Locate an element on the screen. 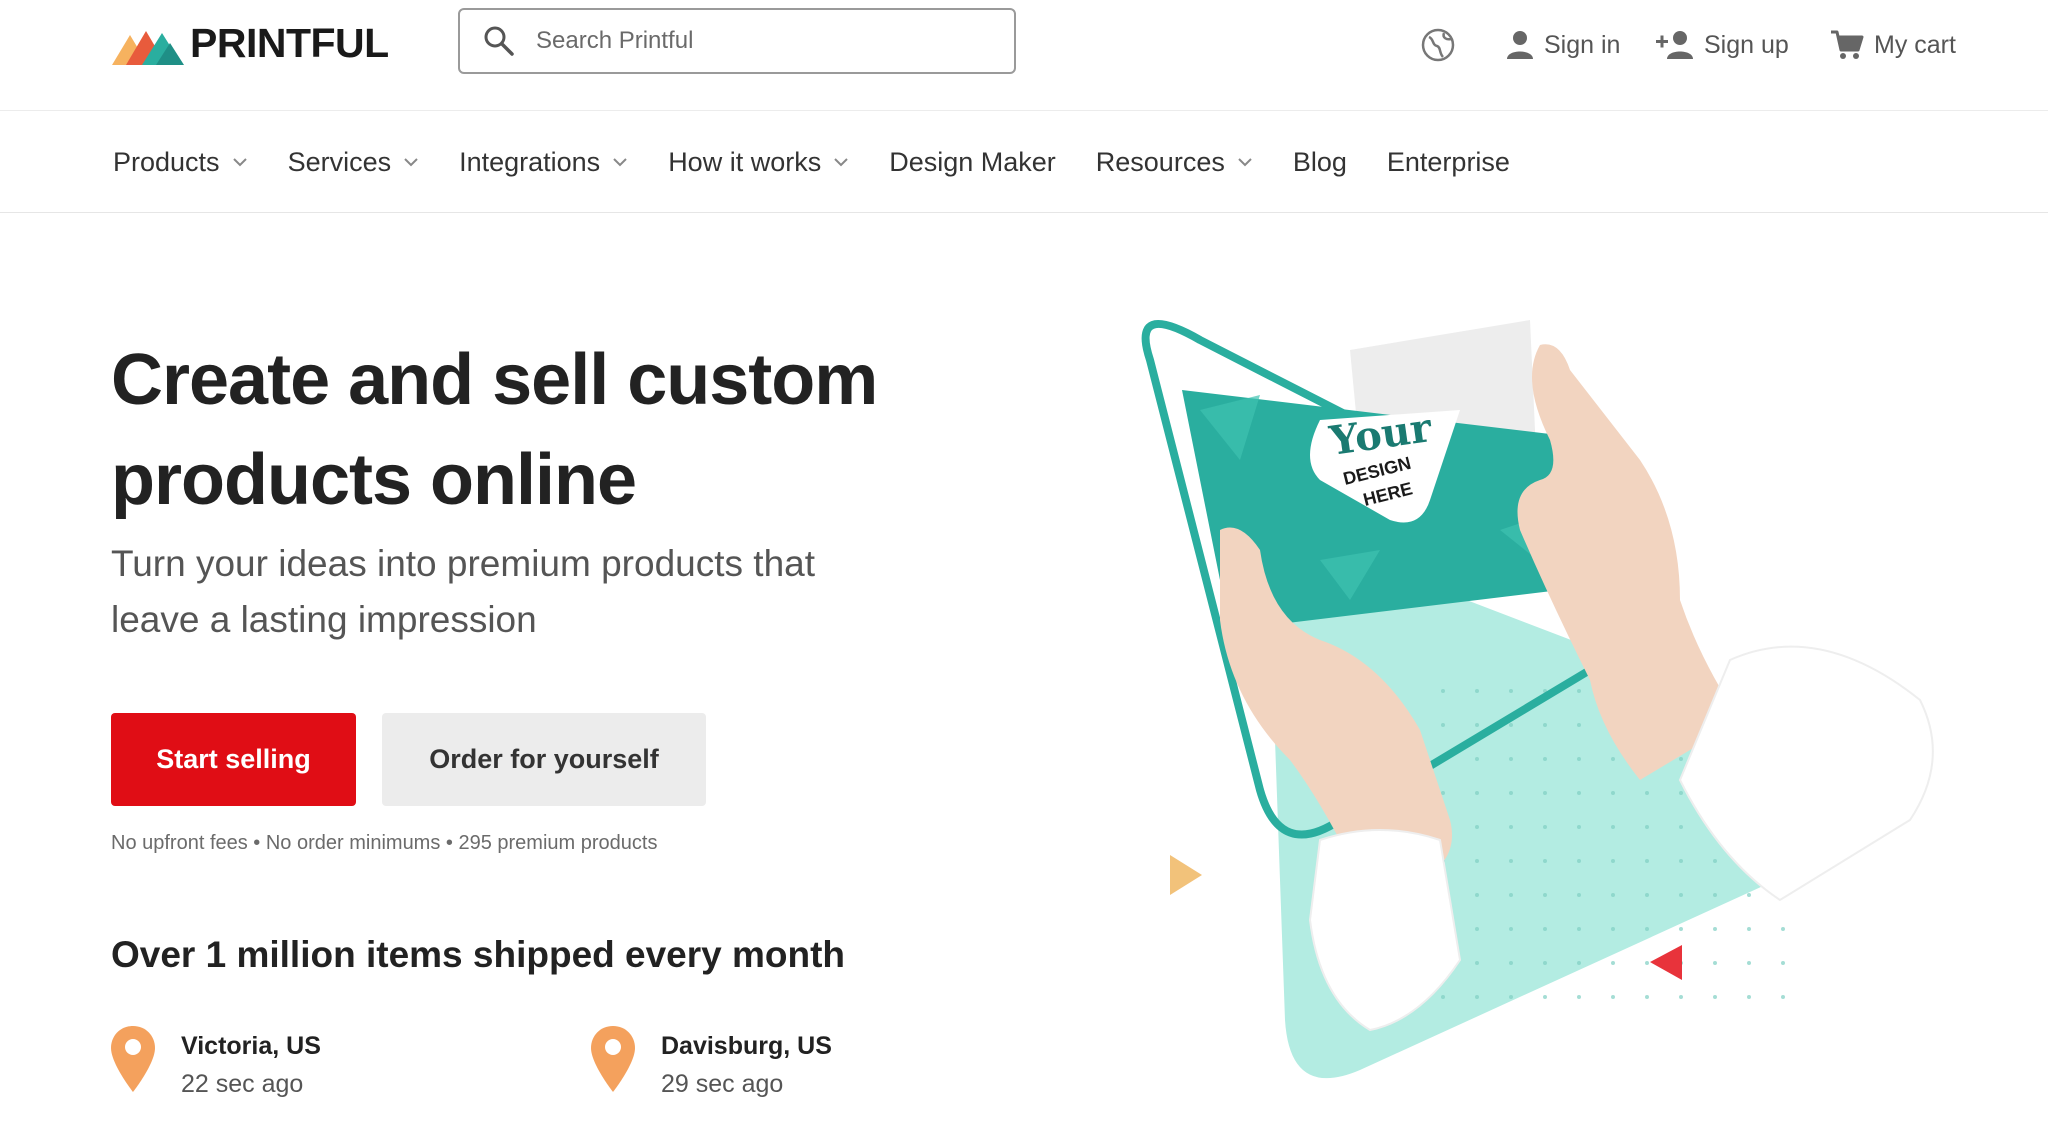 This screenshot has height=1124, width=2048. printful-logo-mark is located at coordinates (148, 48).